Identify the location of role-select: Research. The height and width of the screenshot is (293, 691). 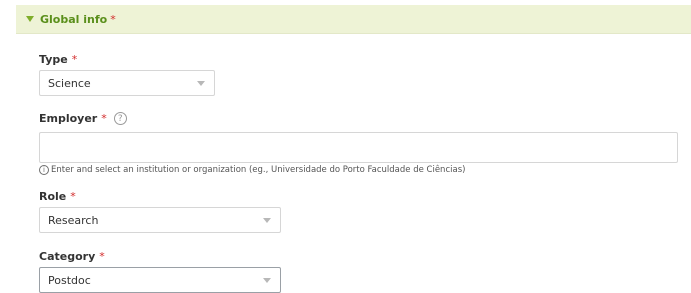
(160, 220).